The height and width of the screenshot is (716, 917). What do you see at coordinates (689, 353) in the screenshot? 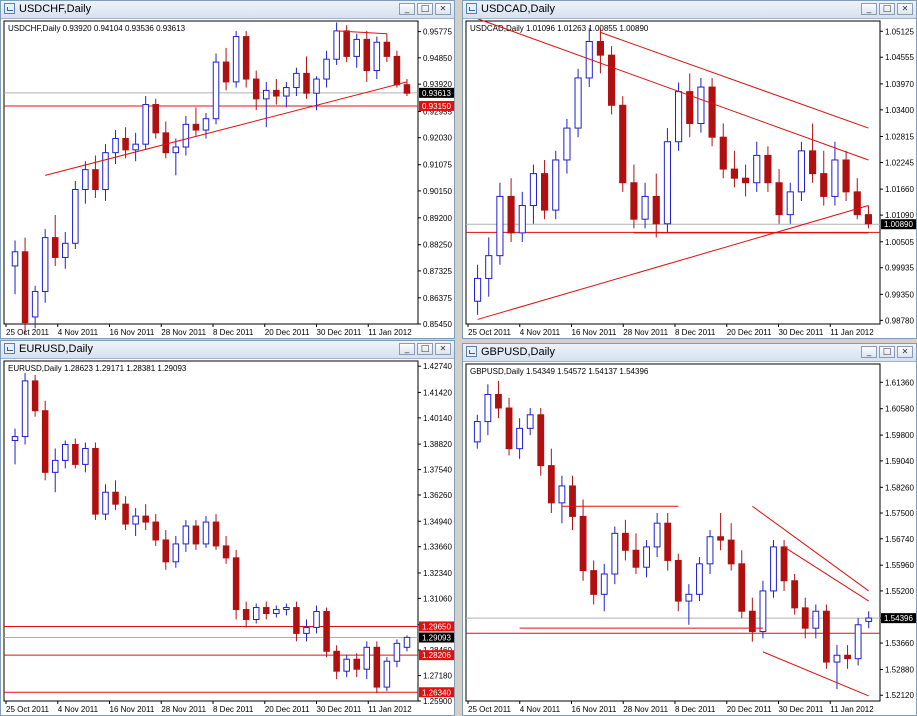
I see `window-titlebar: GBPUSD,Daily _ □ ✕` at bounding box center [689, 353].